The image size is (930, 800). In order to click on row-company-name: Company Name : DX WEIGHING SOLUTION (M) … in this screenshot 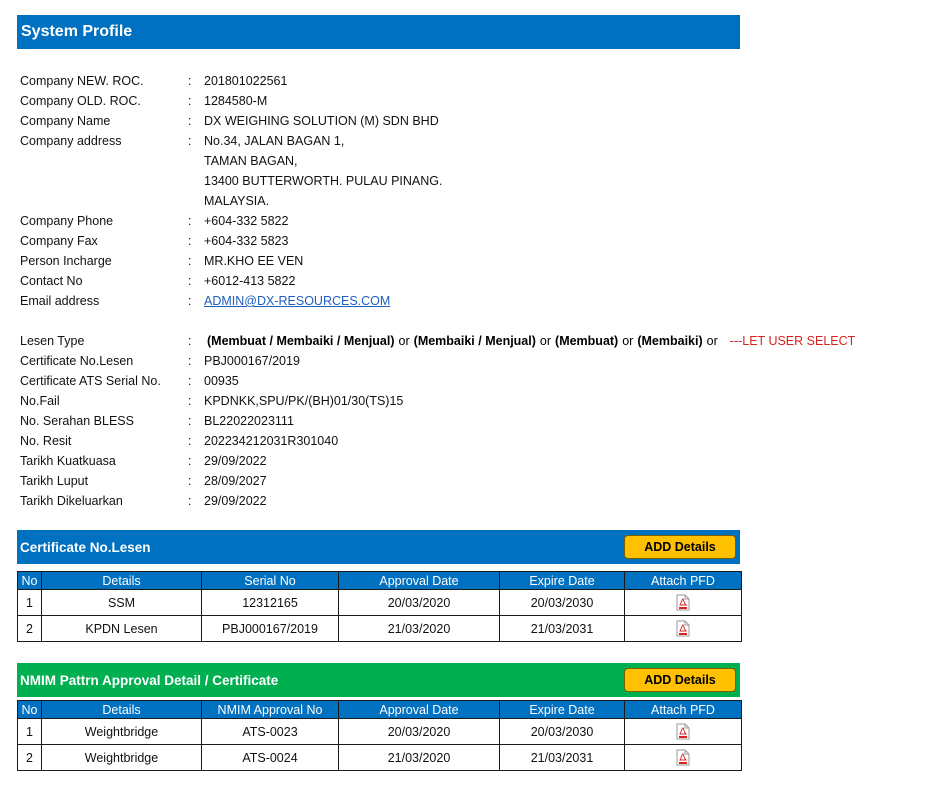, I will do `click(437, 123)`.